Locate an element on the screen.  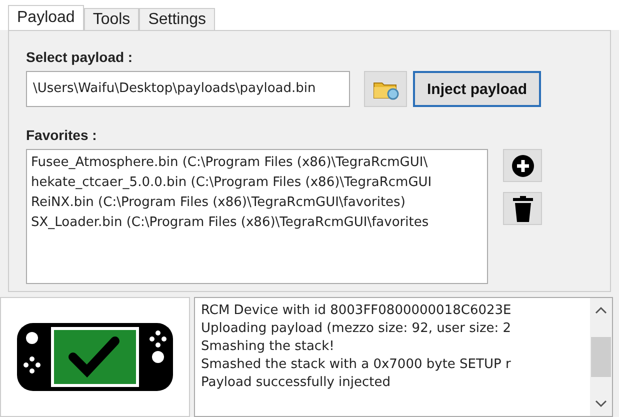
tab: Tools is located at coordinates (112, 19).